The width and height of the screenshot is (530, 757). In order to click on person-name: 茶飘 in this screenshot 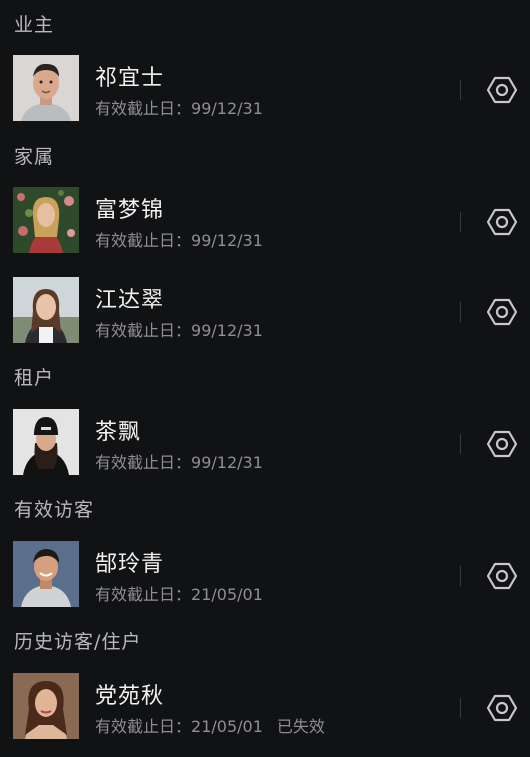, I will do `click(118, 432)`.